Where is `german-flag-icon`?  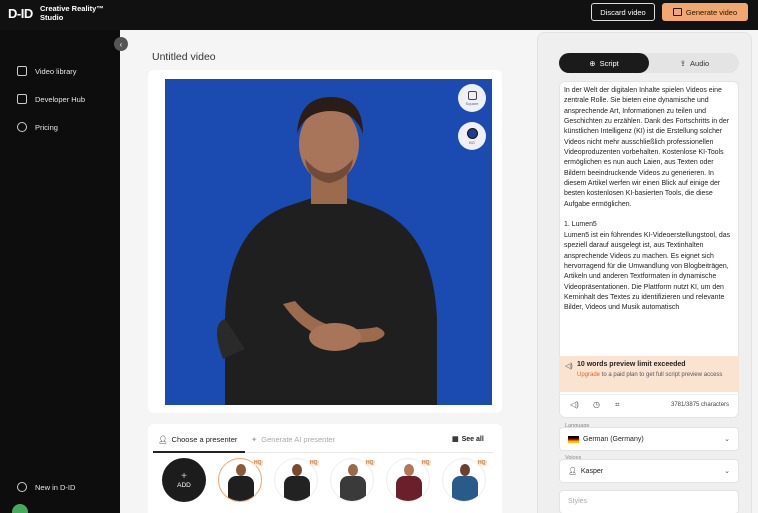
german-flag-icon is located at coordinates (573, 439).